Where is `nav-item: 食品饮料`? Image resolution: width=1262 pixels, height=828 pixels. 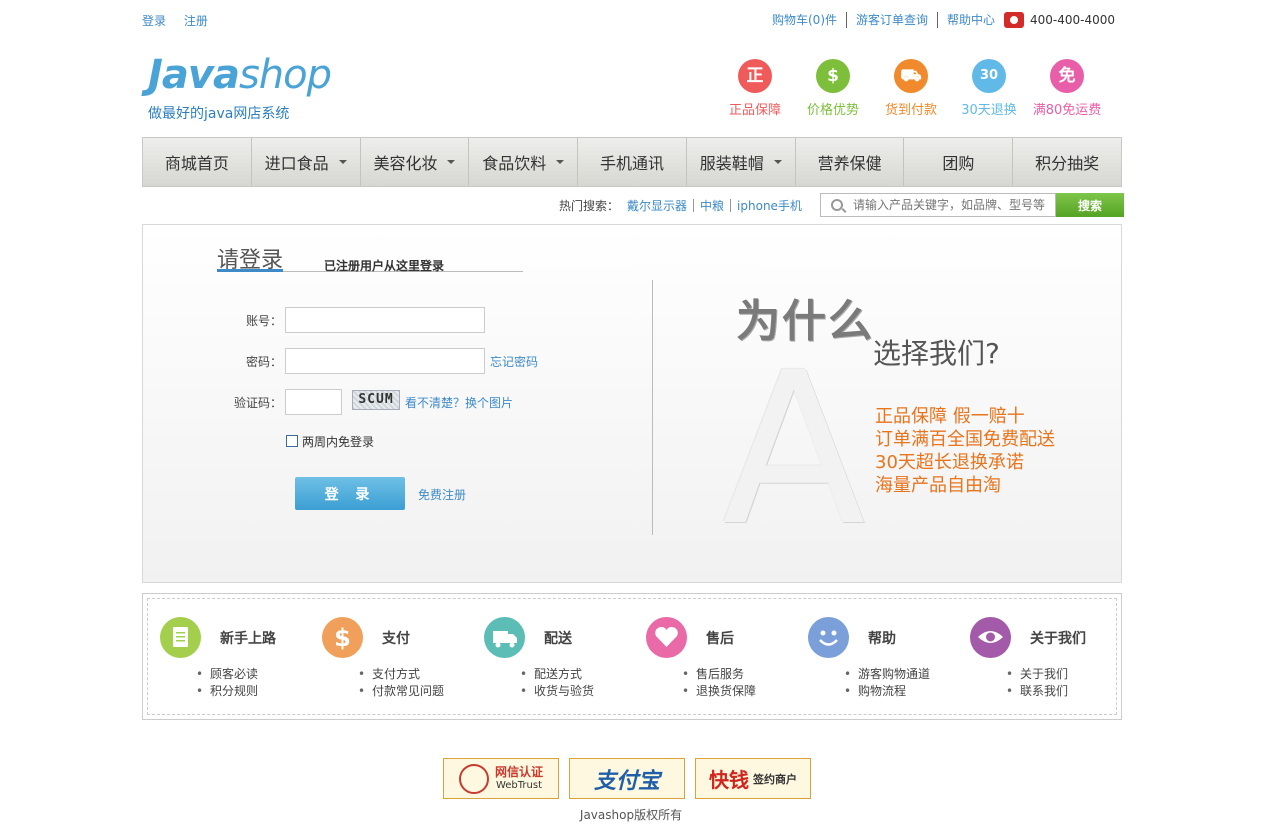 nav-item: 食品饮料 is located at coordinates (524, 162).